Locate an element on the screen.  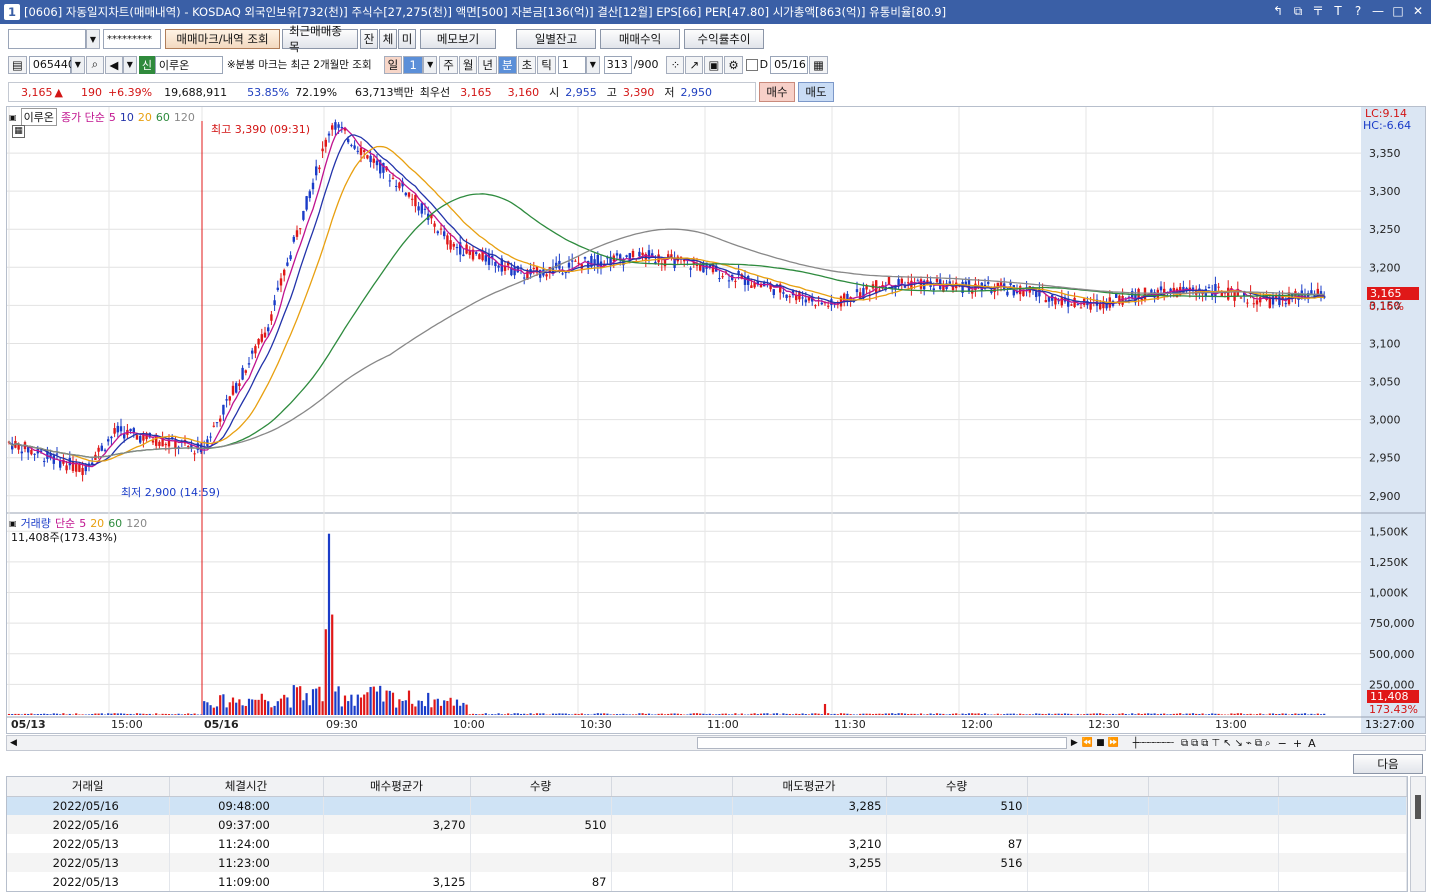
legend-ma10: 10 is located at coordinates (127, 117).